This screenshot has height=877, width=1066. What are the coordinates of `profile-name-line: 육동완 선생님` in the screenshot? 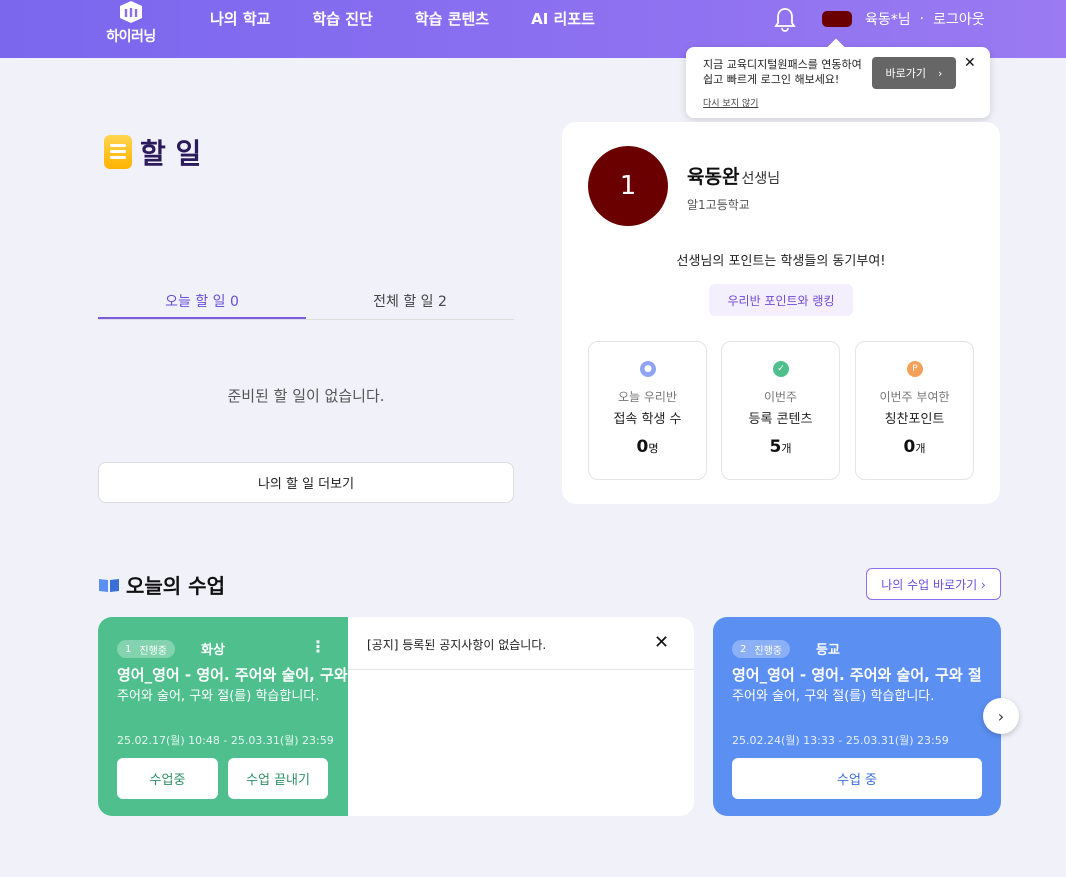 It's located at (733, 175).